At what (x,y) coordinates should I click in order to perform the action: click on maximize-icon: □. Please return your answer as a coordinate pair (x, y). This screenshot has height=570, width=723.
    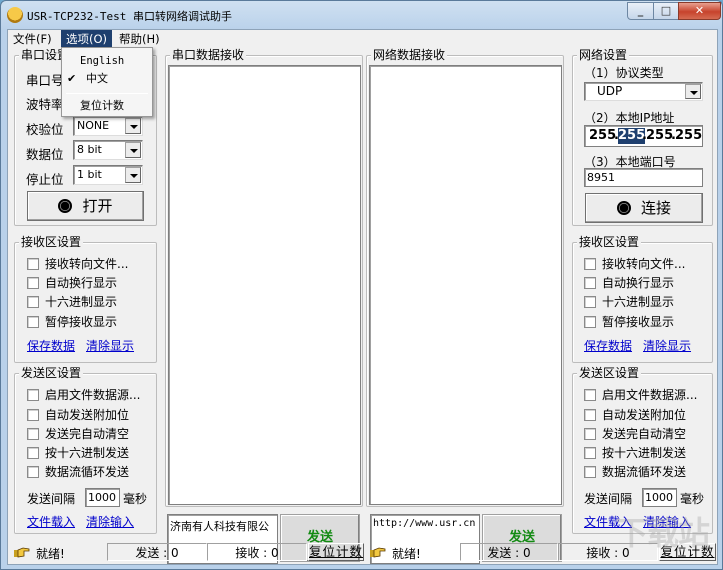
    Looking at the image, I should click on (666, 10).